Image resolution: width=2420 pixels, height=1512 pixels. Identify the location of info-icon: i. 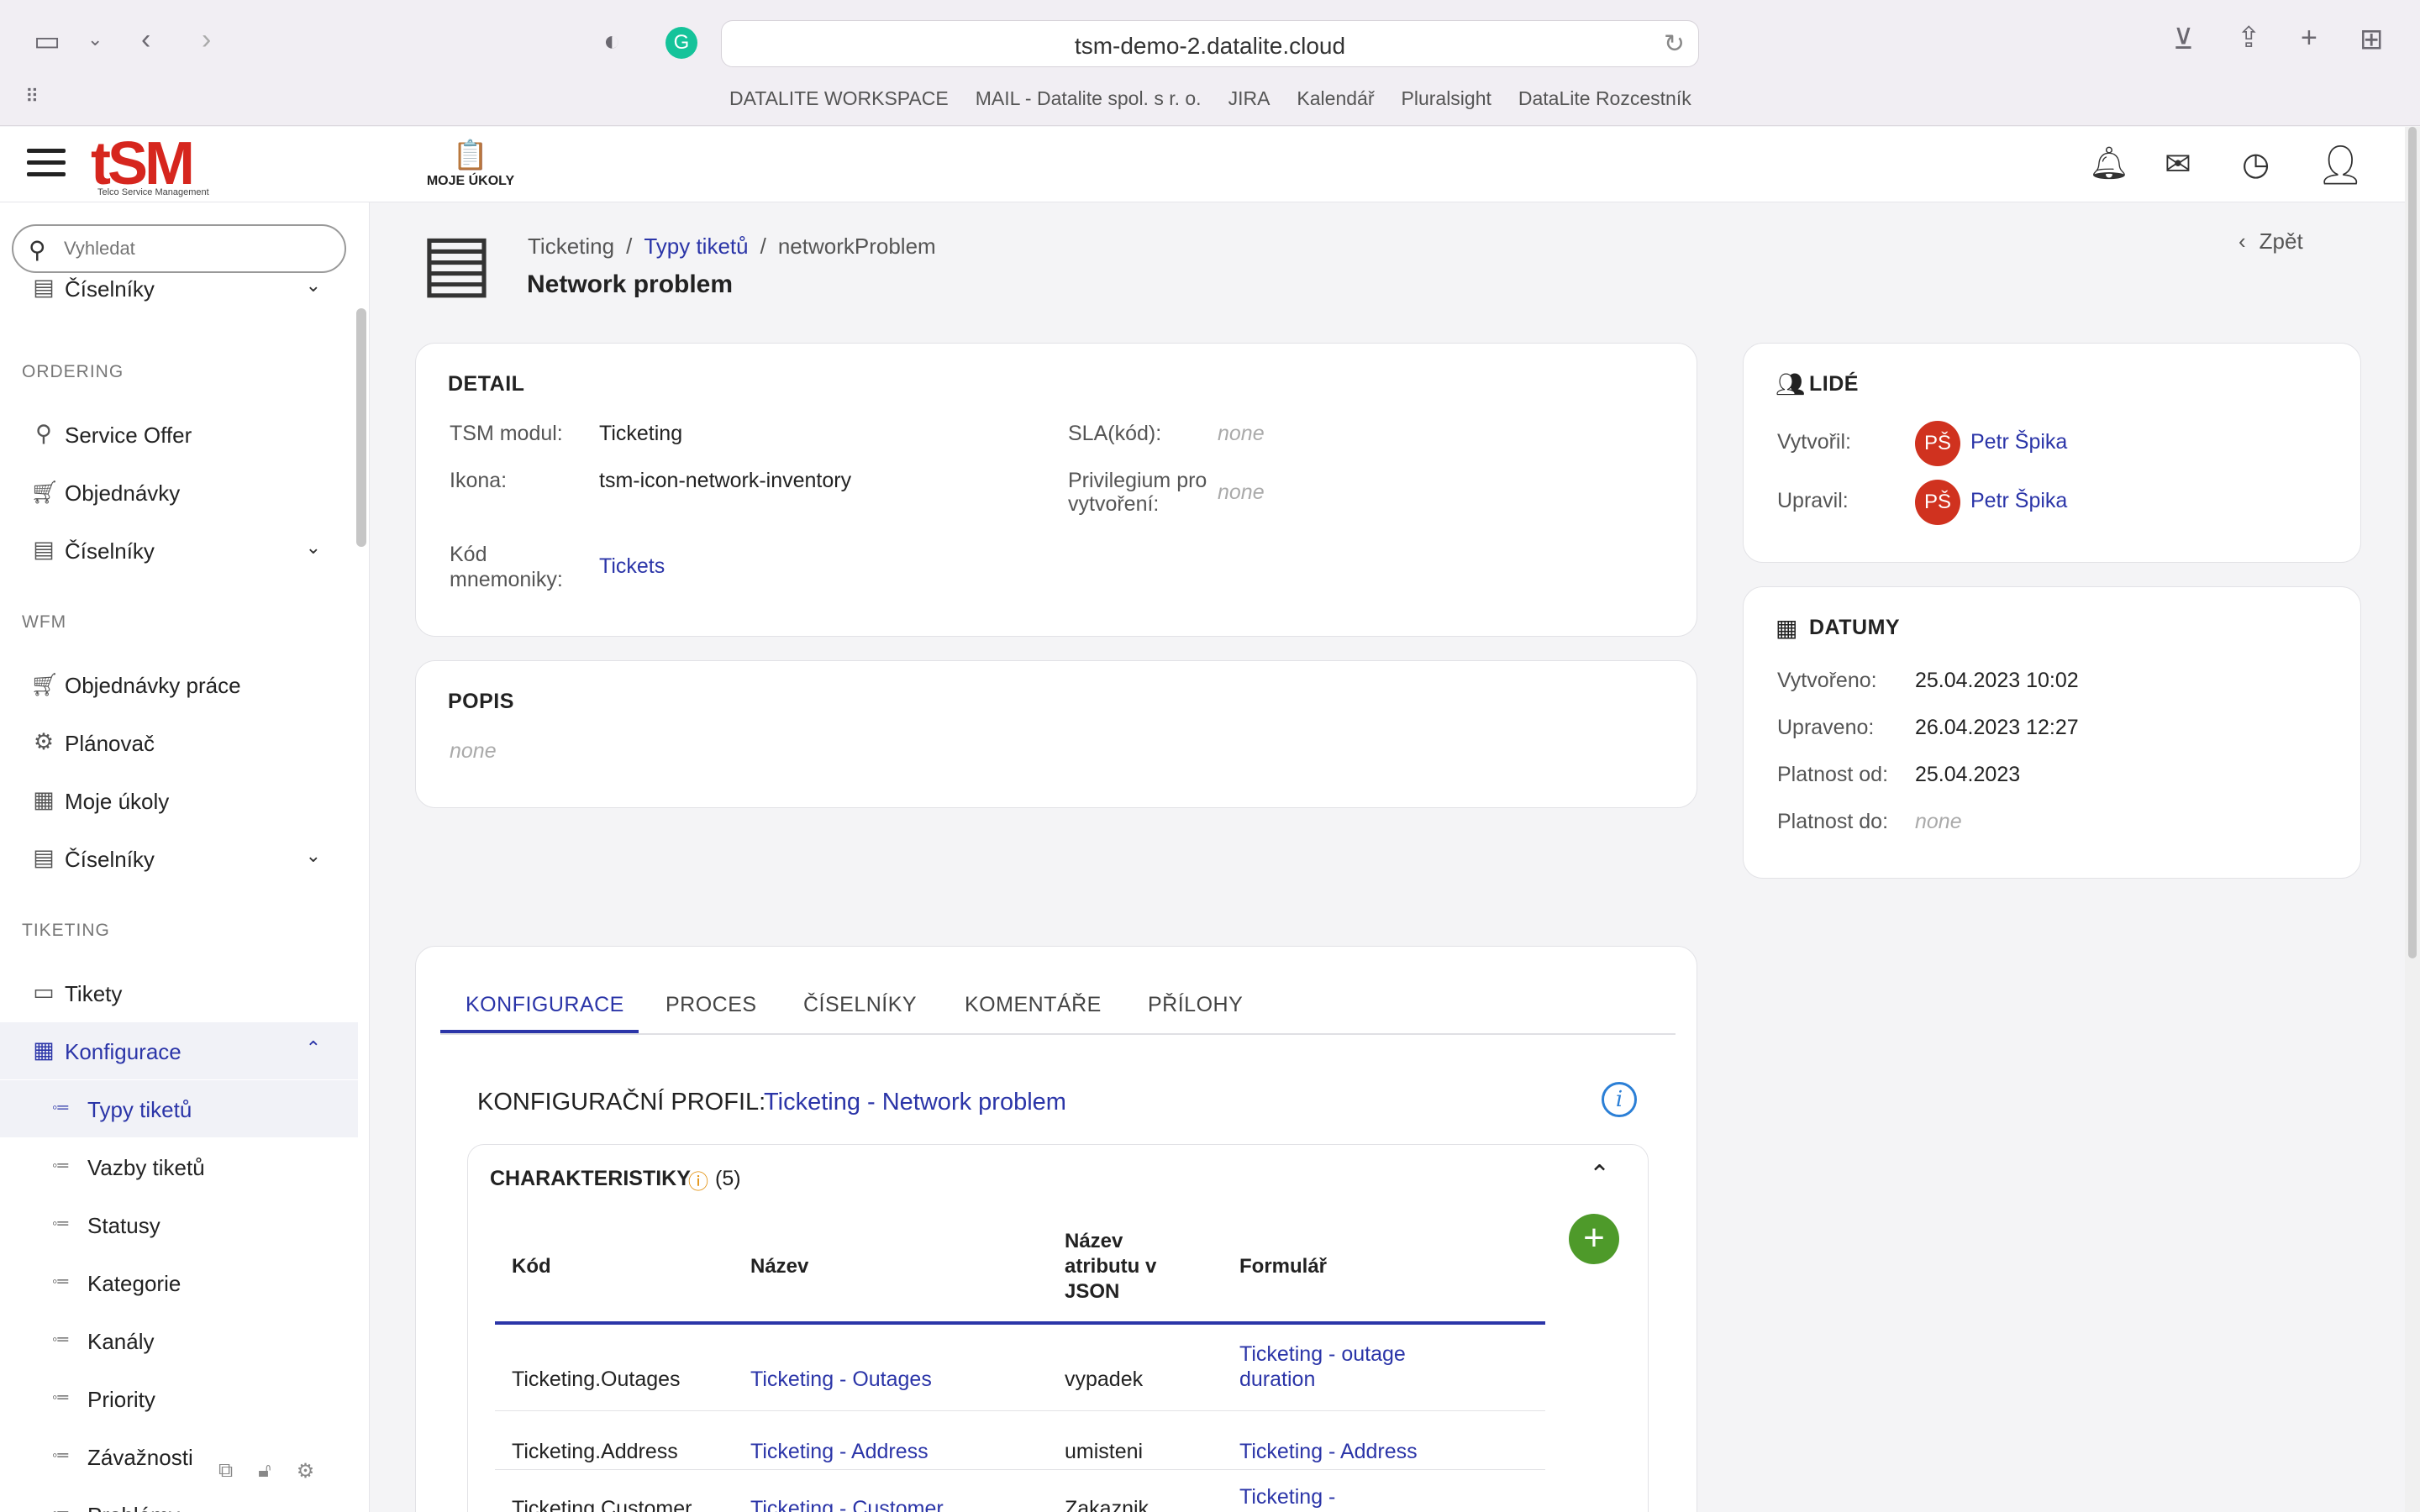
(1619, 1099).